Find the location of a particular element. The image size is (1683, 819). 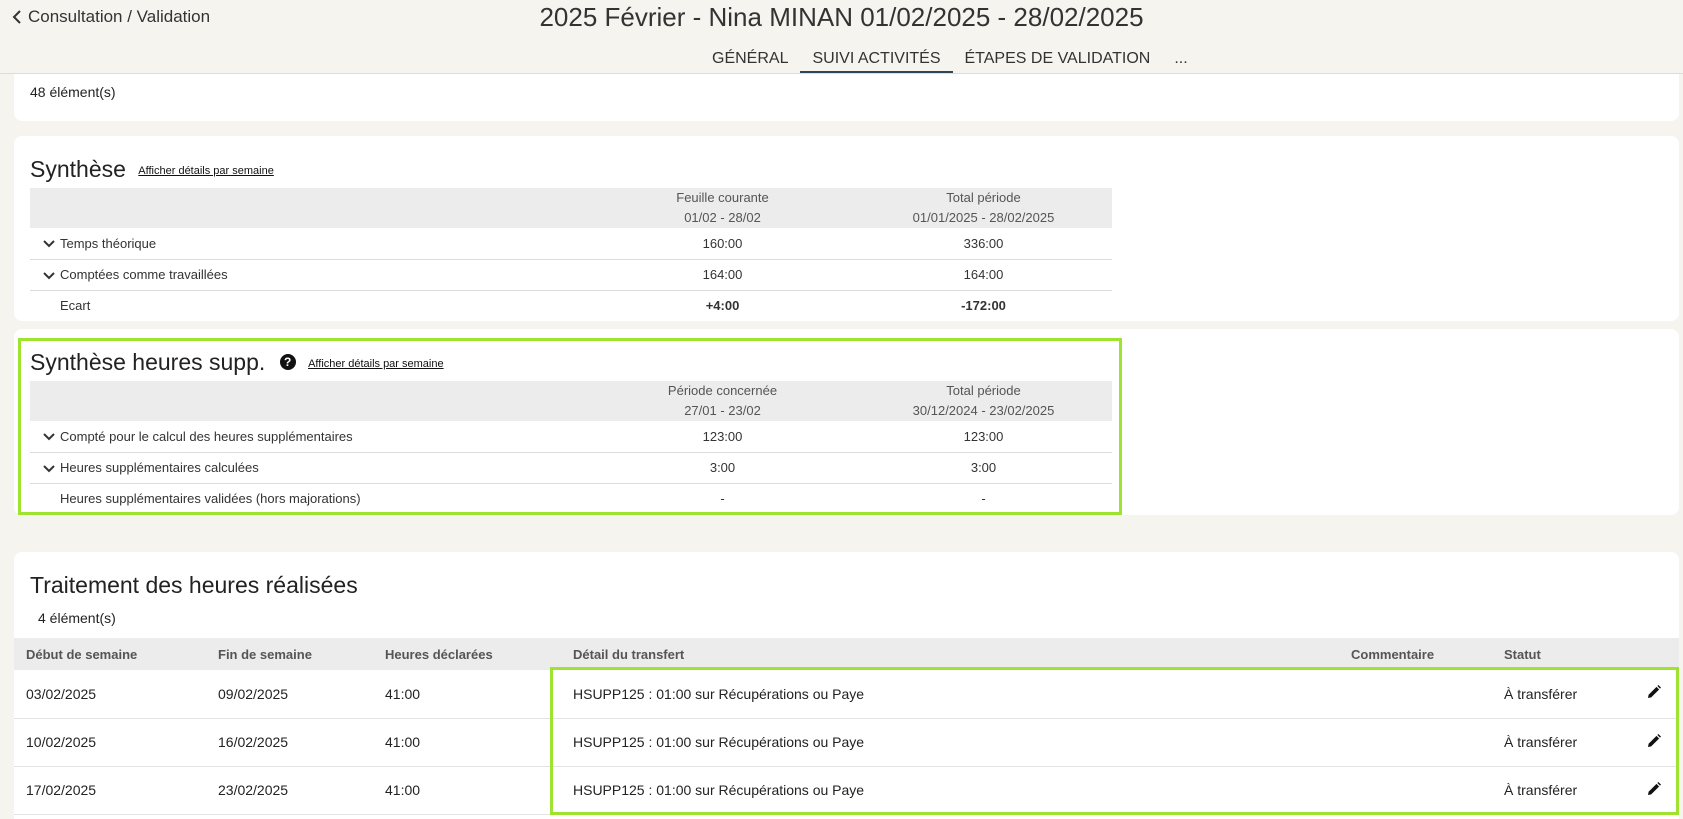

col-fin-semaine: Fin de semaine is located at coordinates (289, 654).